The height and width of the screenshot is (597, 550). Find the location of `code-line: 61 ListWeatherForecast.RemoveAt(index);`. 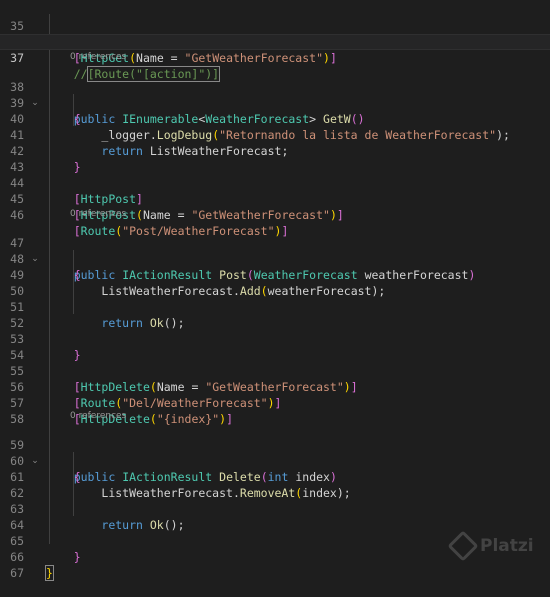

code-line: 61 ListWeatherForecast.RemoveAt(index); is located at coordinates (275, 476).